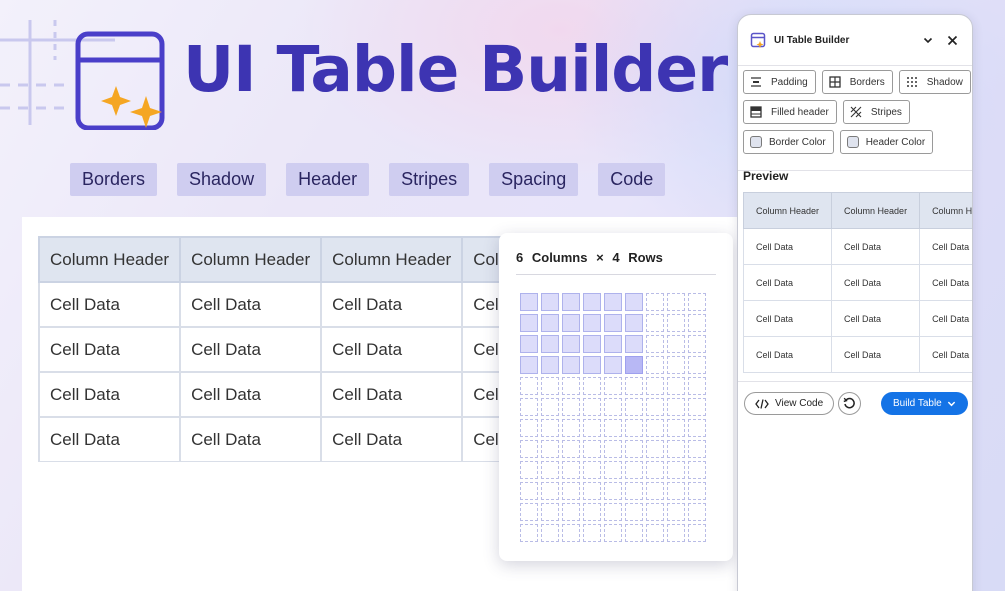 Image resolution: width=1005 pixels, height=591 pixels. Describe the element at coordinates (222, 179) in the screenshot. I see `tab-shadow: Shadow` at that location.